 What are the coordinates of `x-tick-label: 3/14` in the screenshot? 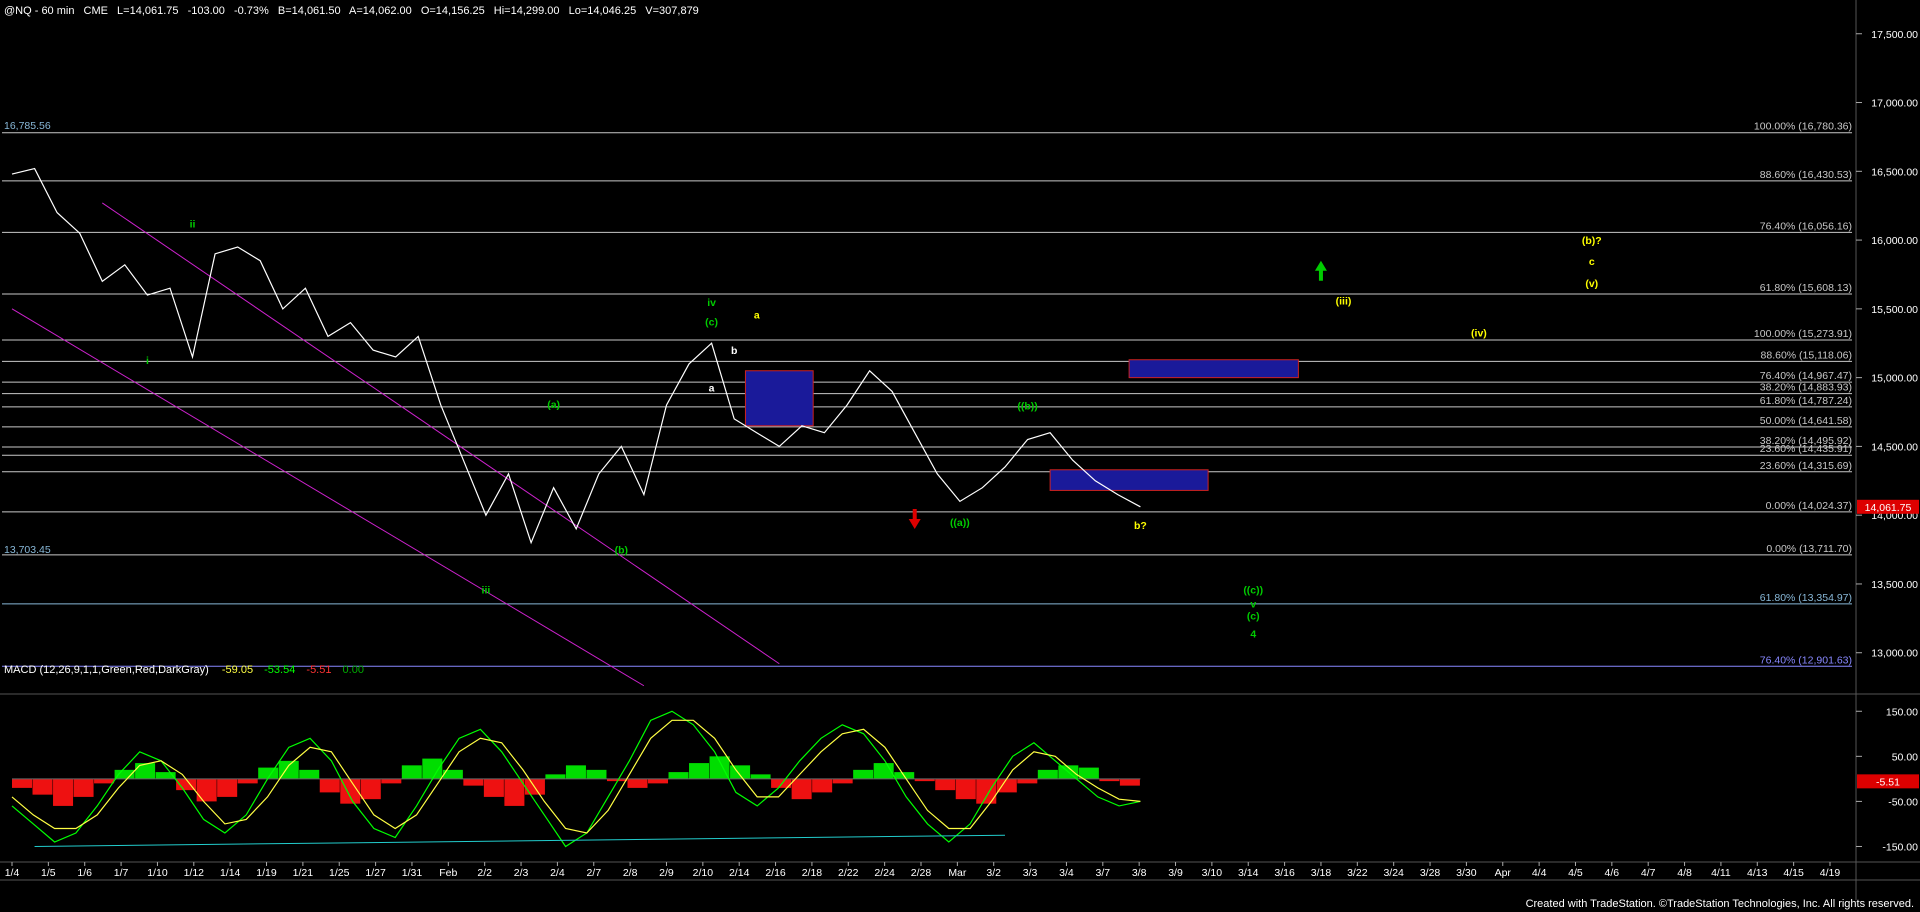 It's located at (1248, 873).